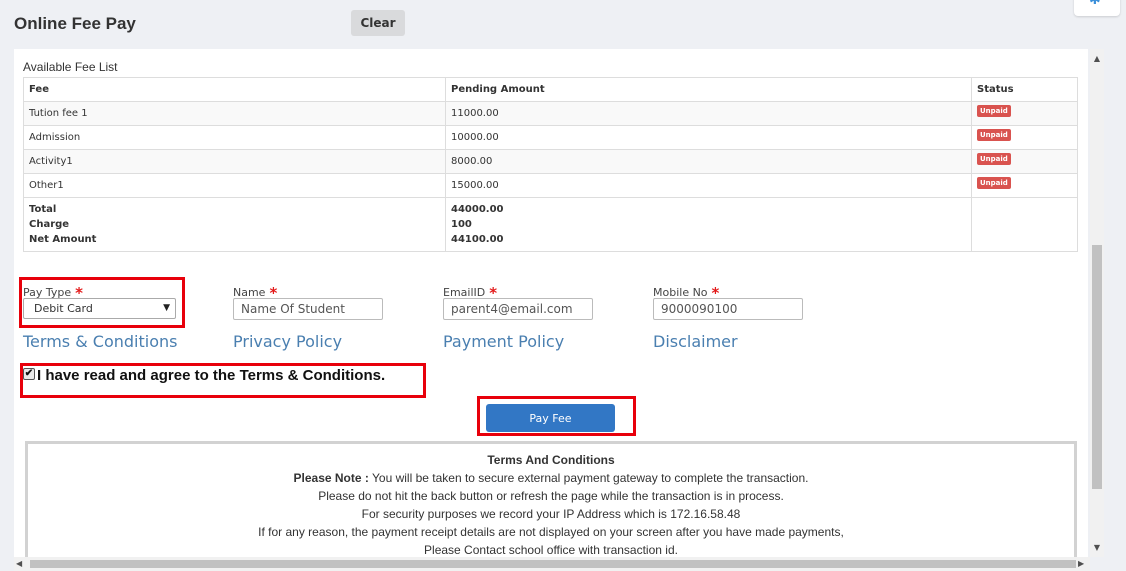  I want to click on fee-list-title: Available Fee List, so click(70, 67).